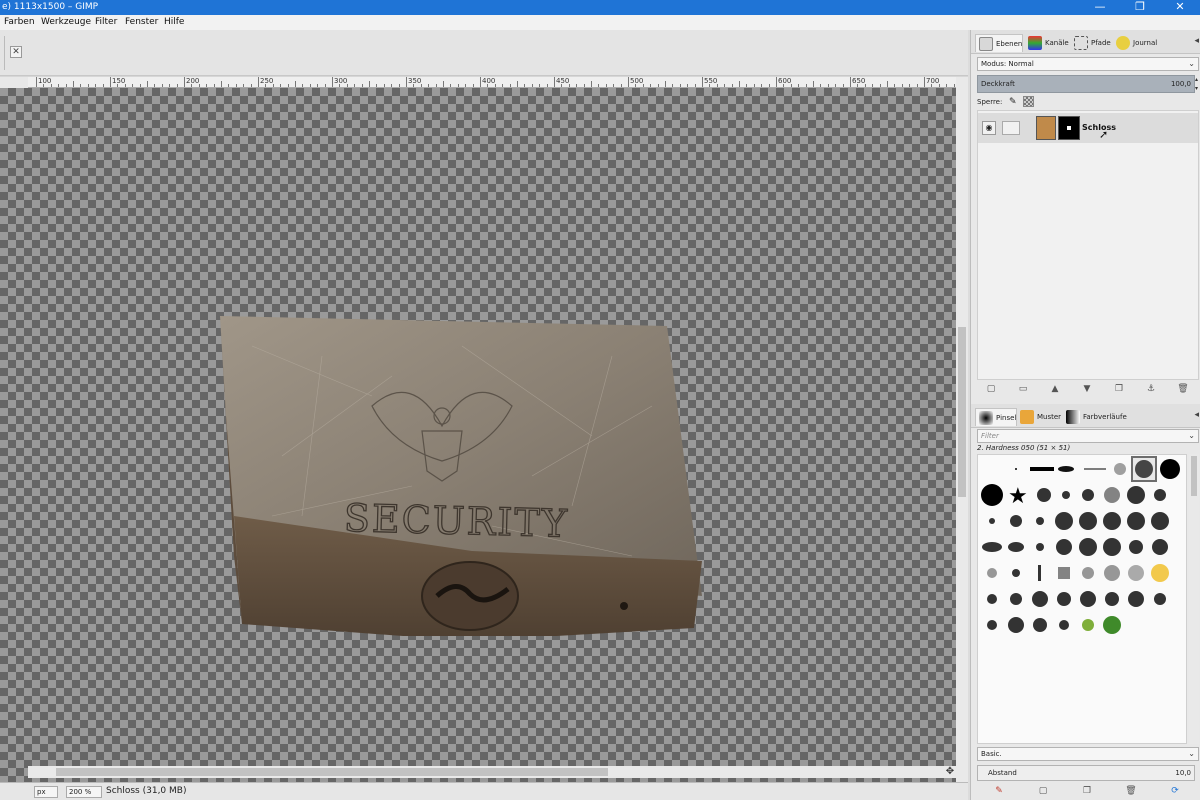 This screenshot has height=800, width=1200. Describe the element at coordinates (1194, 599) in the screenshot. I see `brush-scrollbar` at that location.